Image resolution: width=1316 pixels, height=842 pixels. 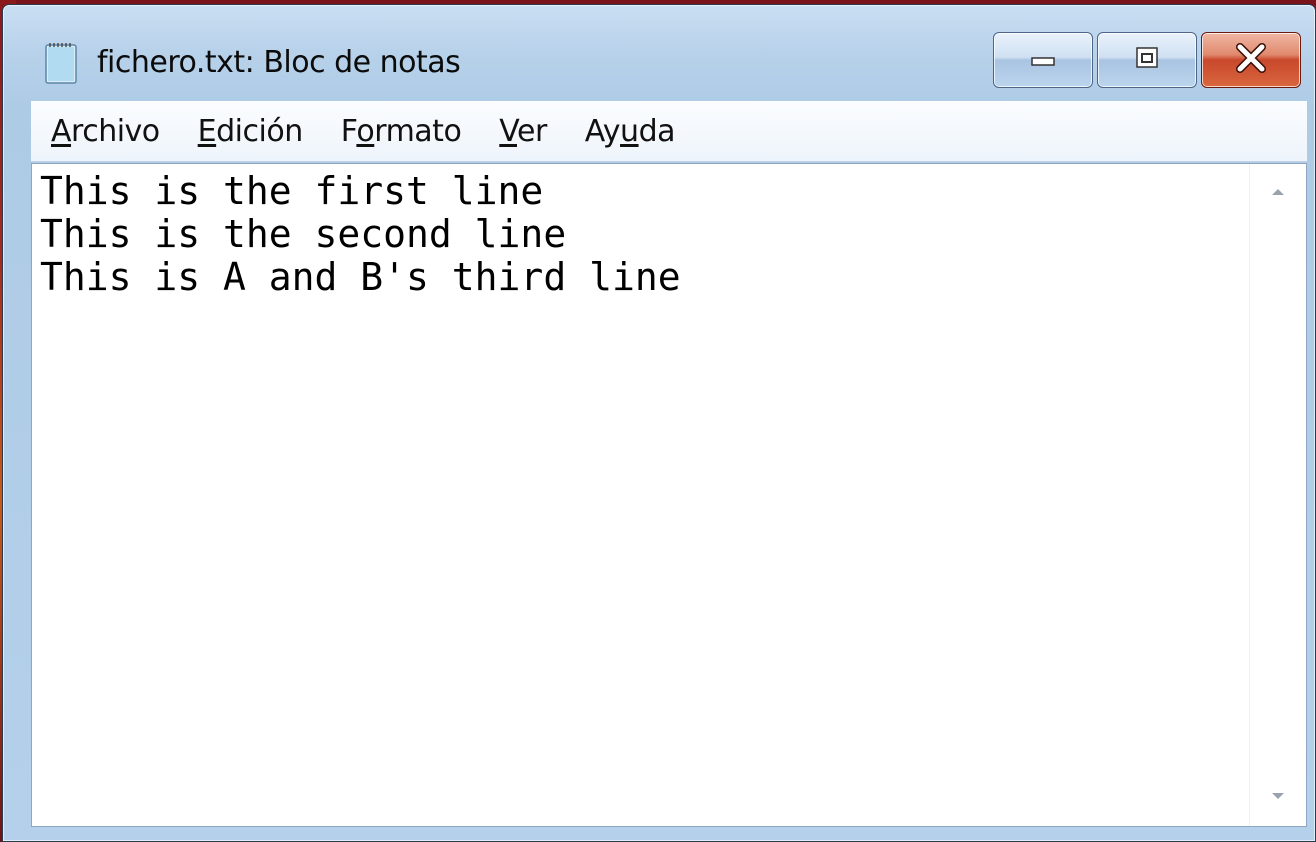 I want to click on scroll-up-button, so click(x=1278, y=192).